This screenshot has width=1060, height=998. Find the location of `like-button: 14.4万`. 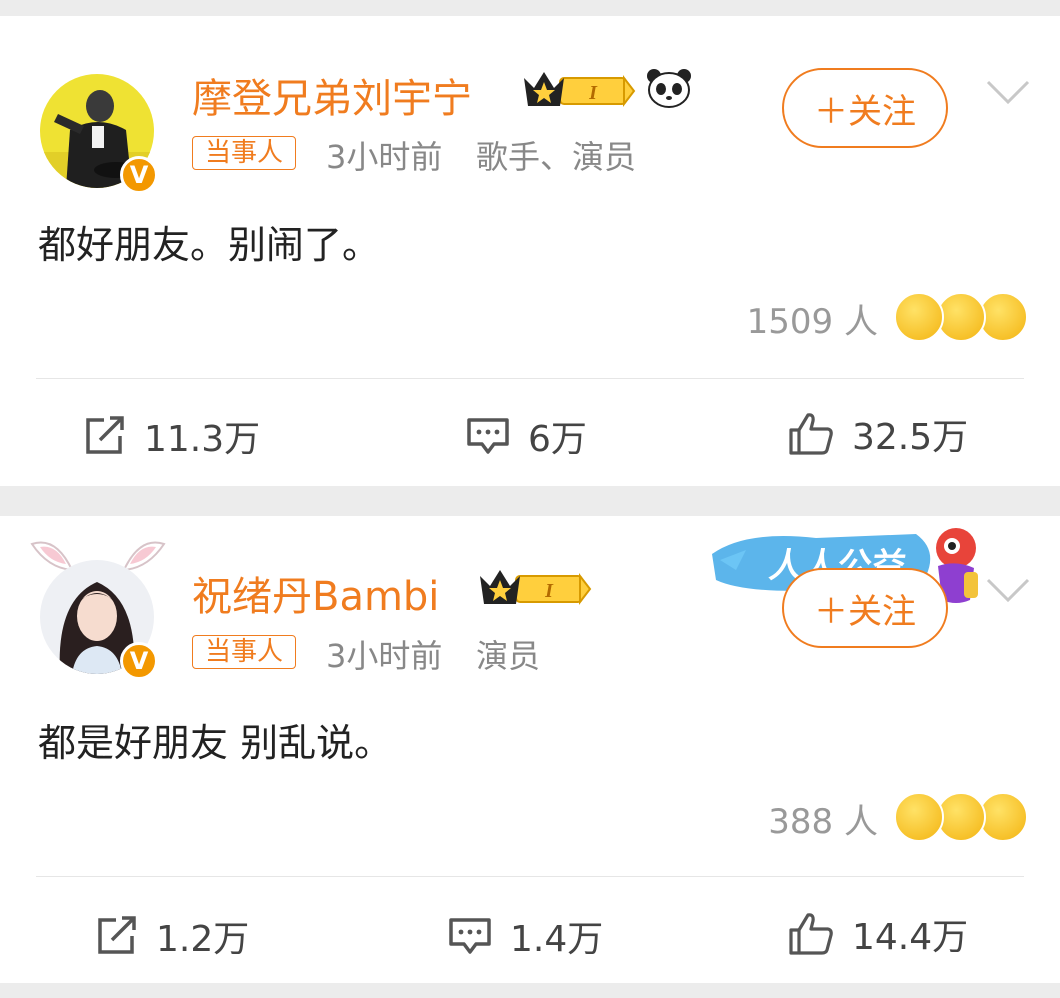

like-button: 14.4万 is located at coordinates (878, 934).